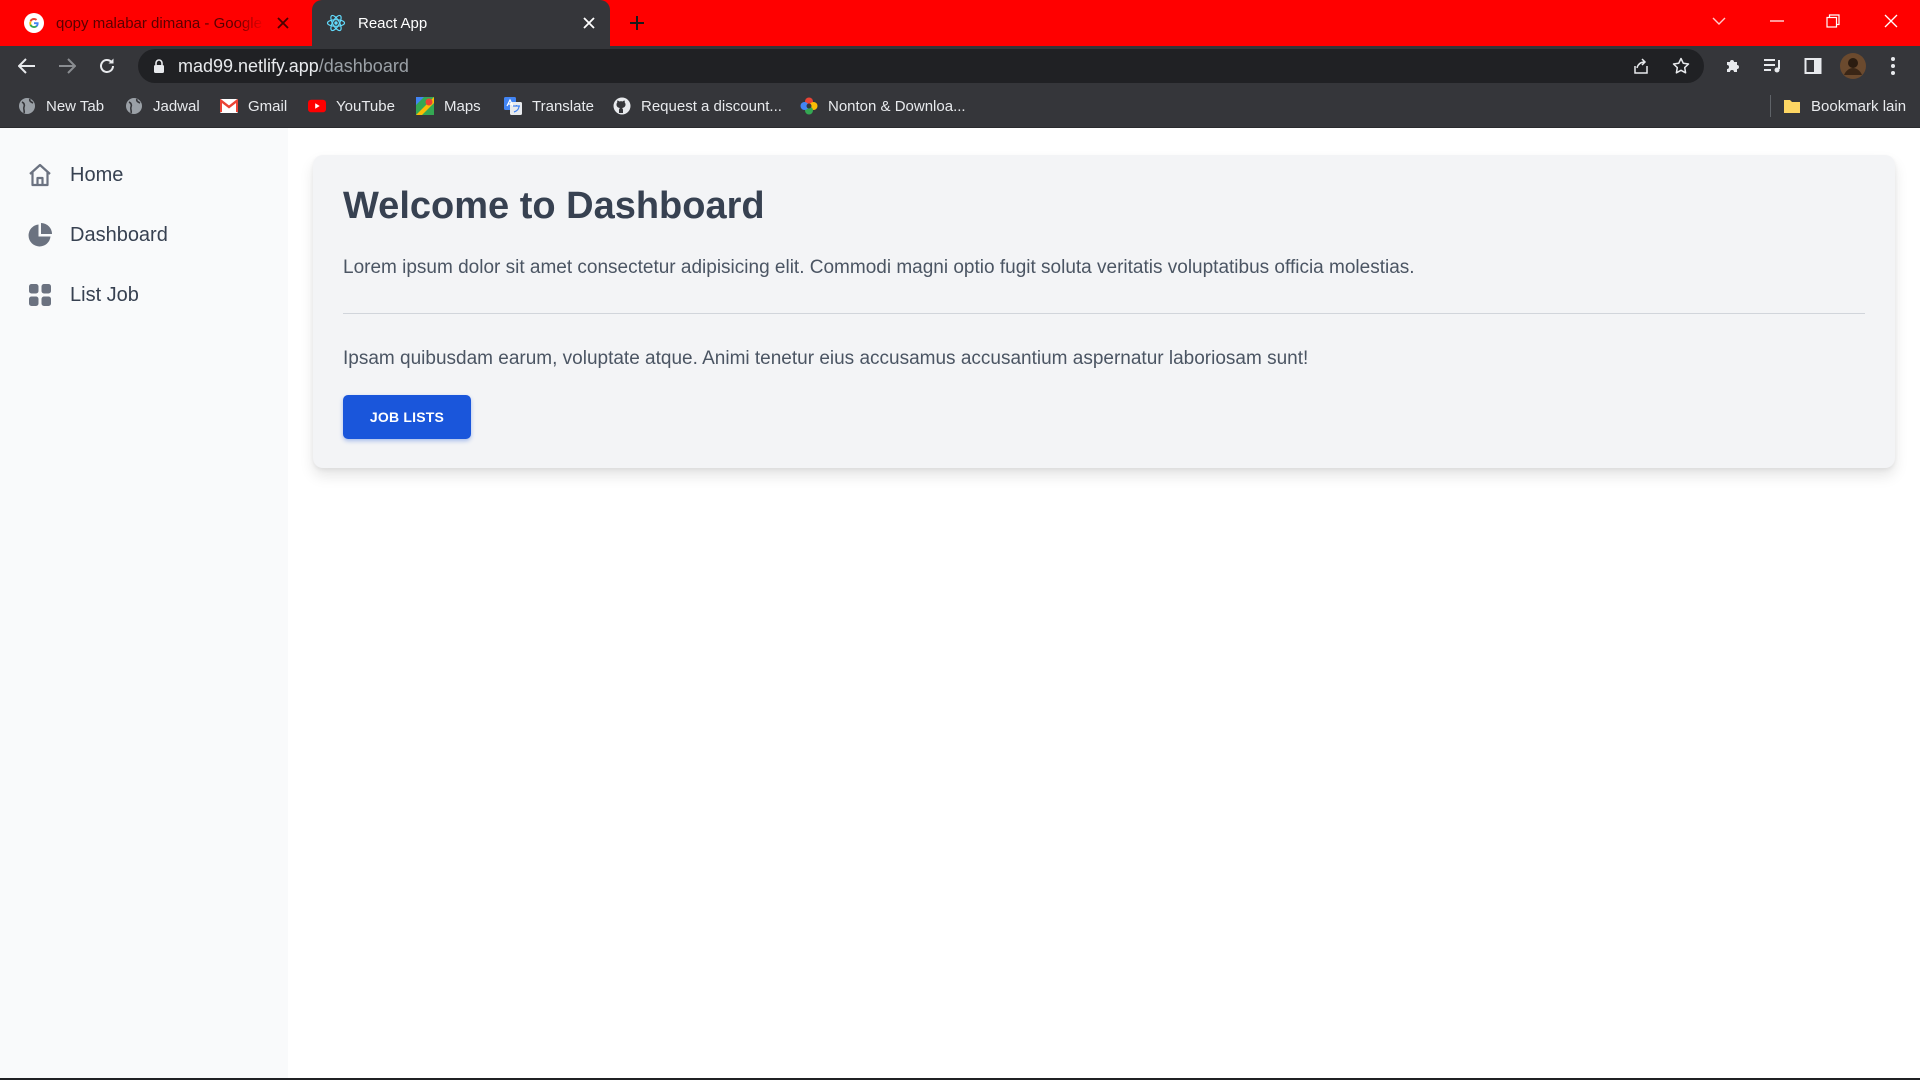 The height and width of the screenshot is (1080, 1920). I want to click on home-icon, so click(40, 175).